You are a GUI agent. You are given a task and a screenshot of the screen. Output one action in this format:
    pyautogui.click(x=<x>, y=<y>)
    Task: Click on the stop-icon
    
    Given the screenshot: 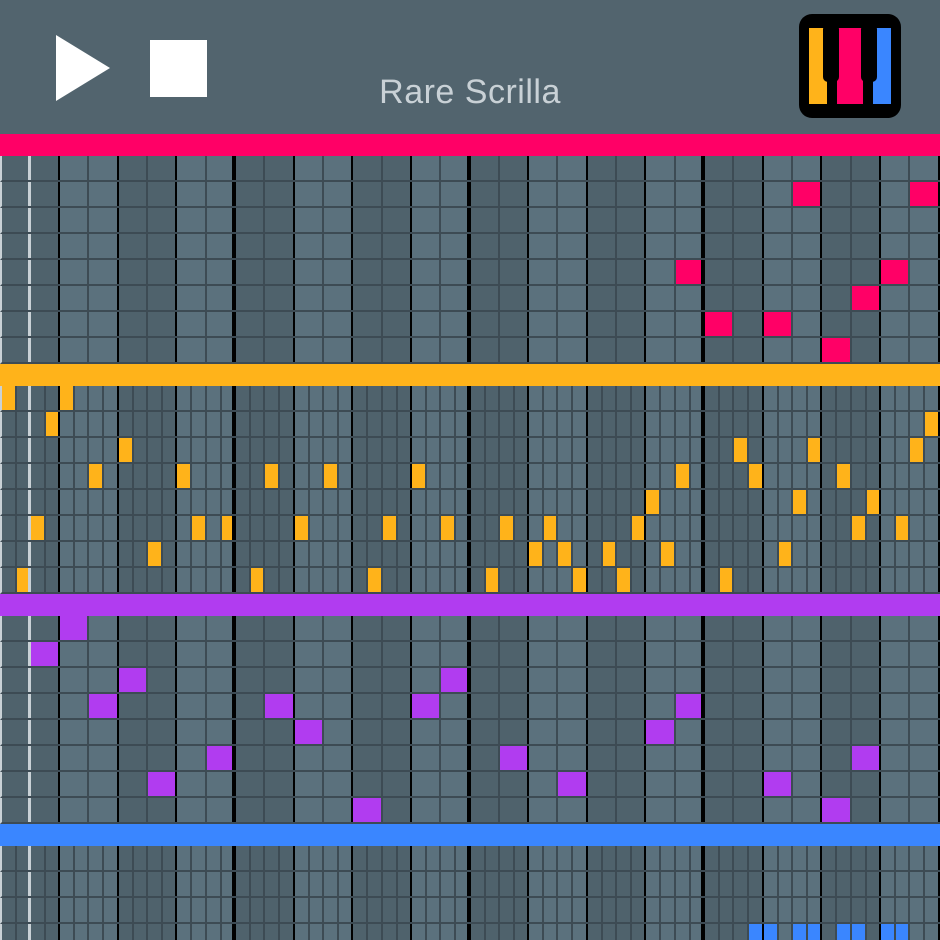 What is the action you would take?
    pyautogui.click(x=178, y=68)
    